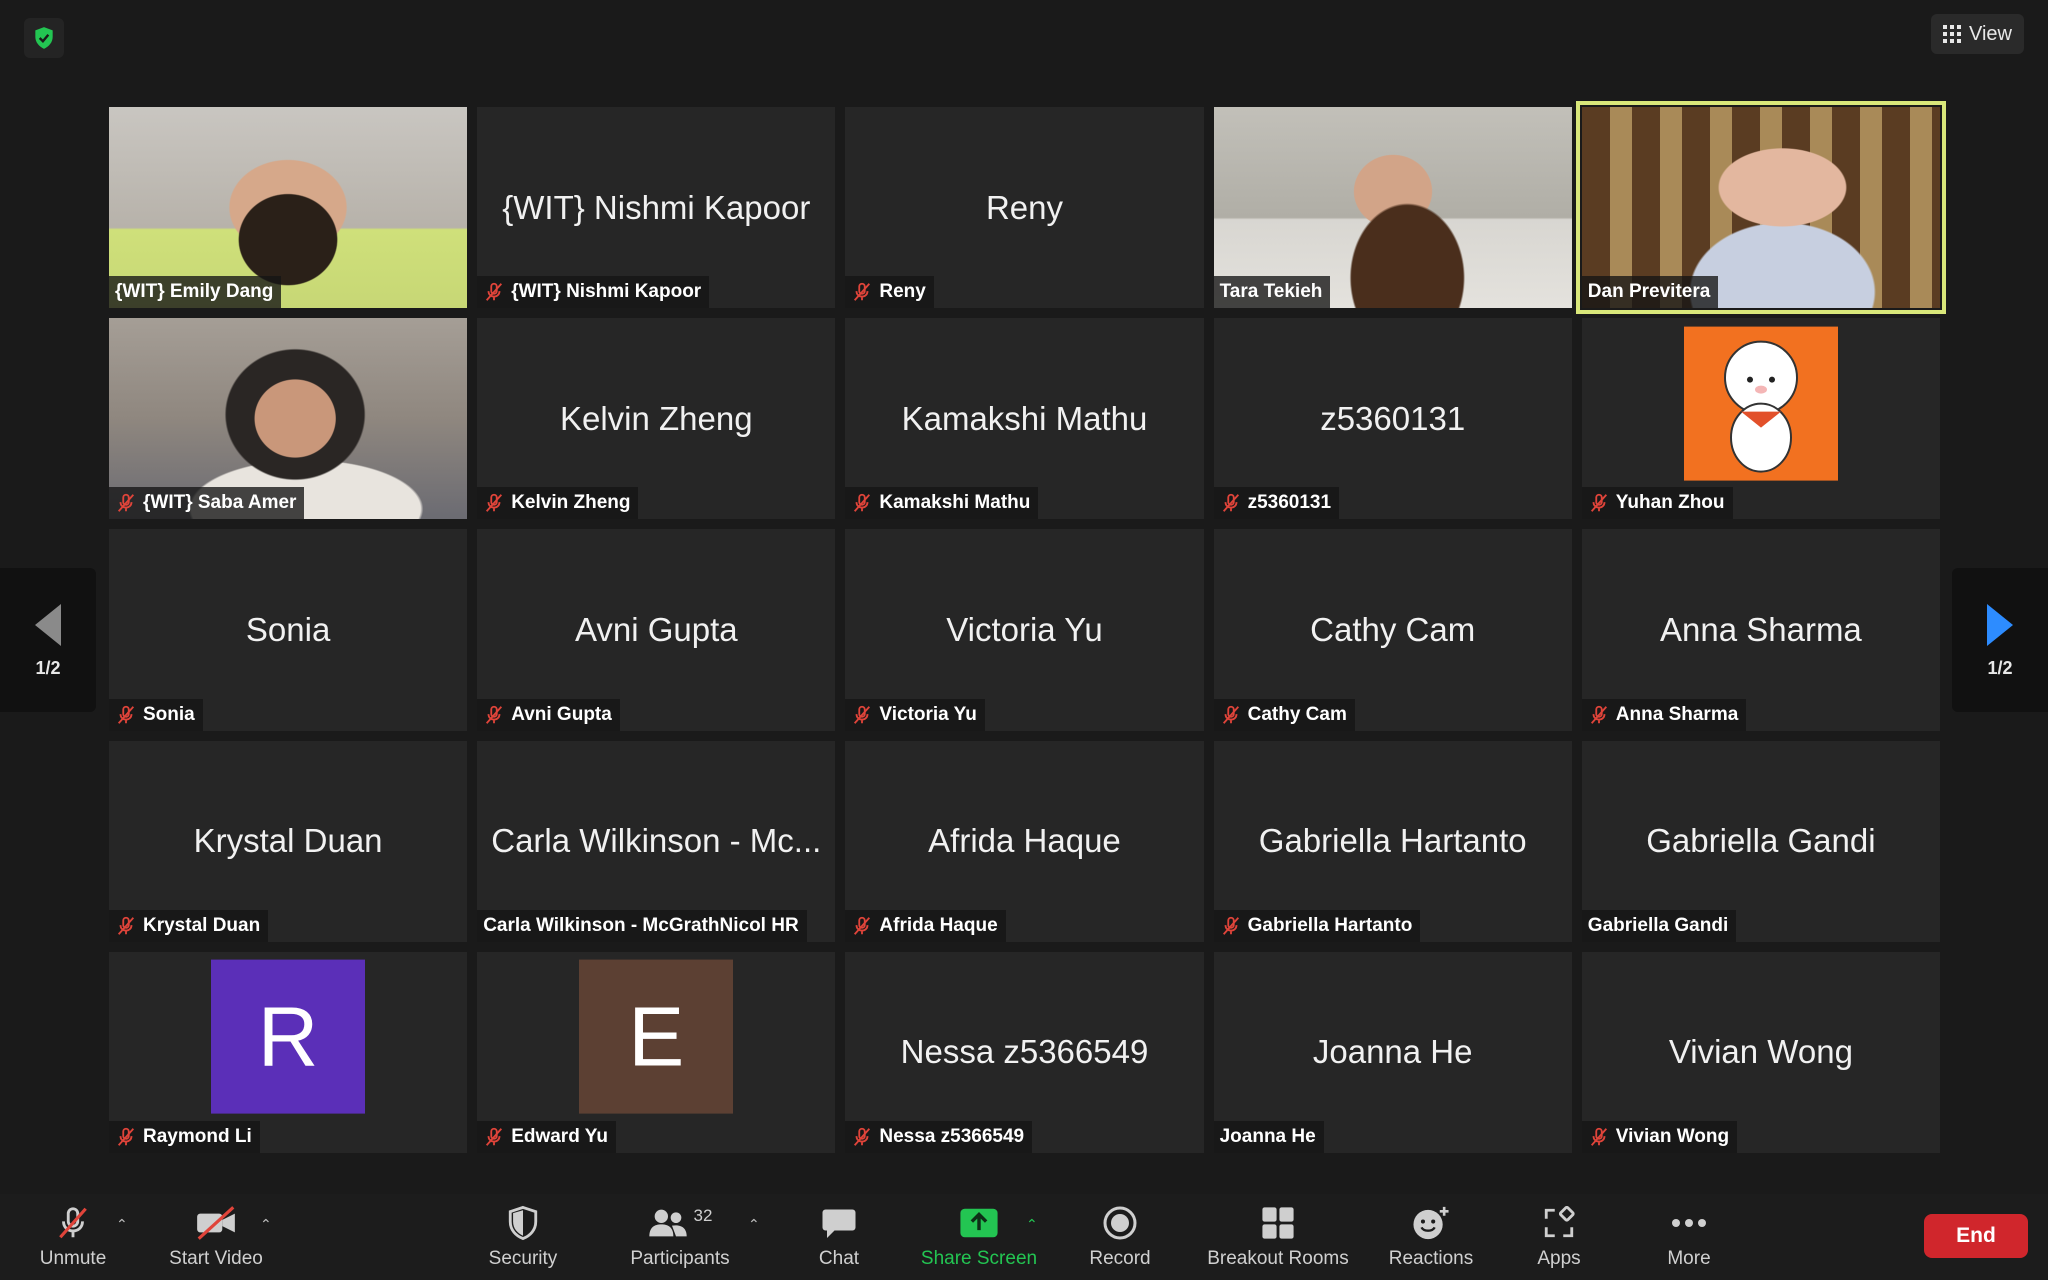  I want to click on next-page-button: 1/2, so click(2000, 640).